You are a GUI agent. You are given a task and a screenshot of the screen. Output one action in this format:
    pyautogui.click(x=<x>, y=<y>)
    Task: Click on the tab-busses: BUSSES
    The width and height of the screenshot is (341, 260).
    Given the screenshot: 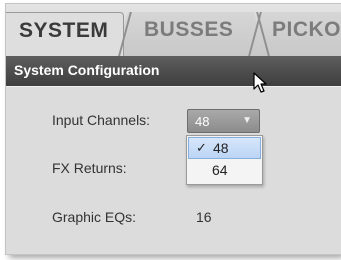 What is the action you would take?
    pyautogui.click(x=191, y=34)
    